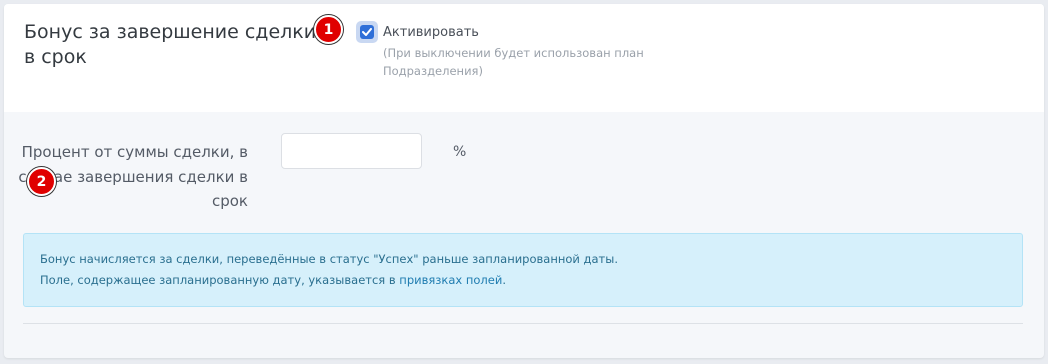 The height and width of the screenshot is (364, 1048). I want to click on checkmark-icon, so click(367, 32).